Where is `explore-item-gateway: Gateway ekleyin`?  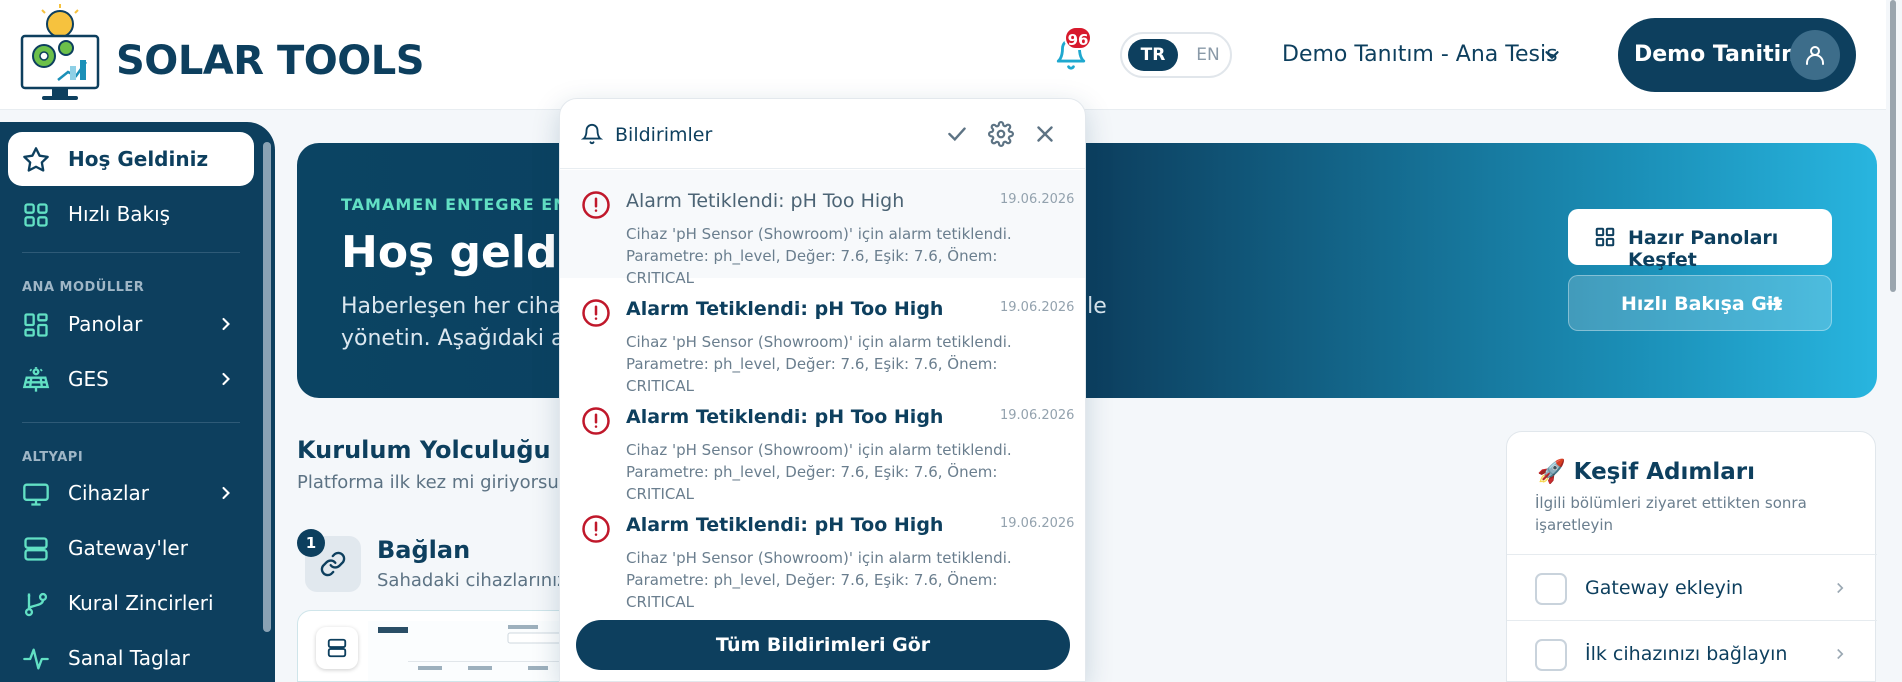 explore-item-gateway: Gateway ekleyin is located at coordinates (1692, 587).